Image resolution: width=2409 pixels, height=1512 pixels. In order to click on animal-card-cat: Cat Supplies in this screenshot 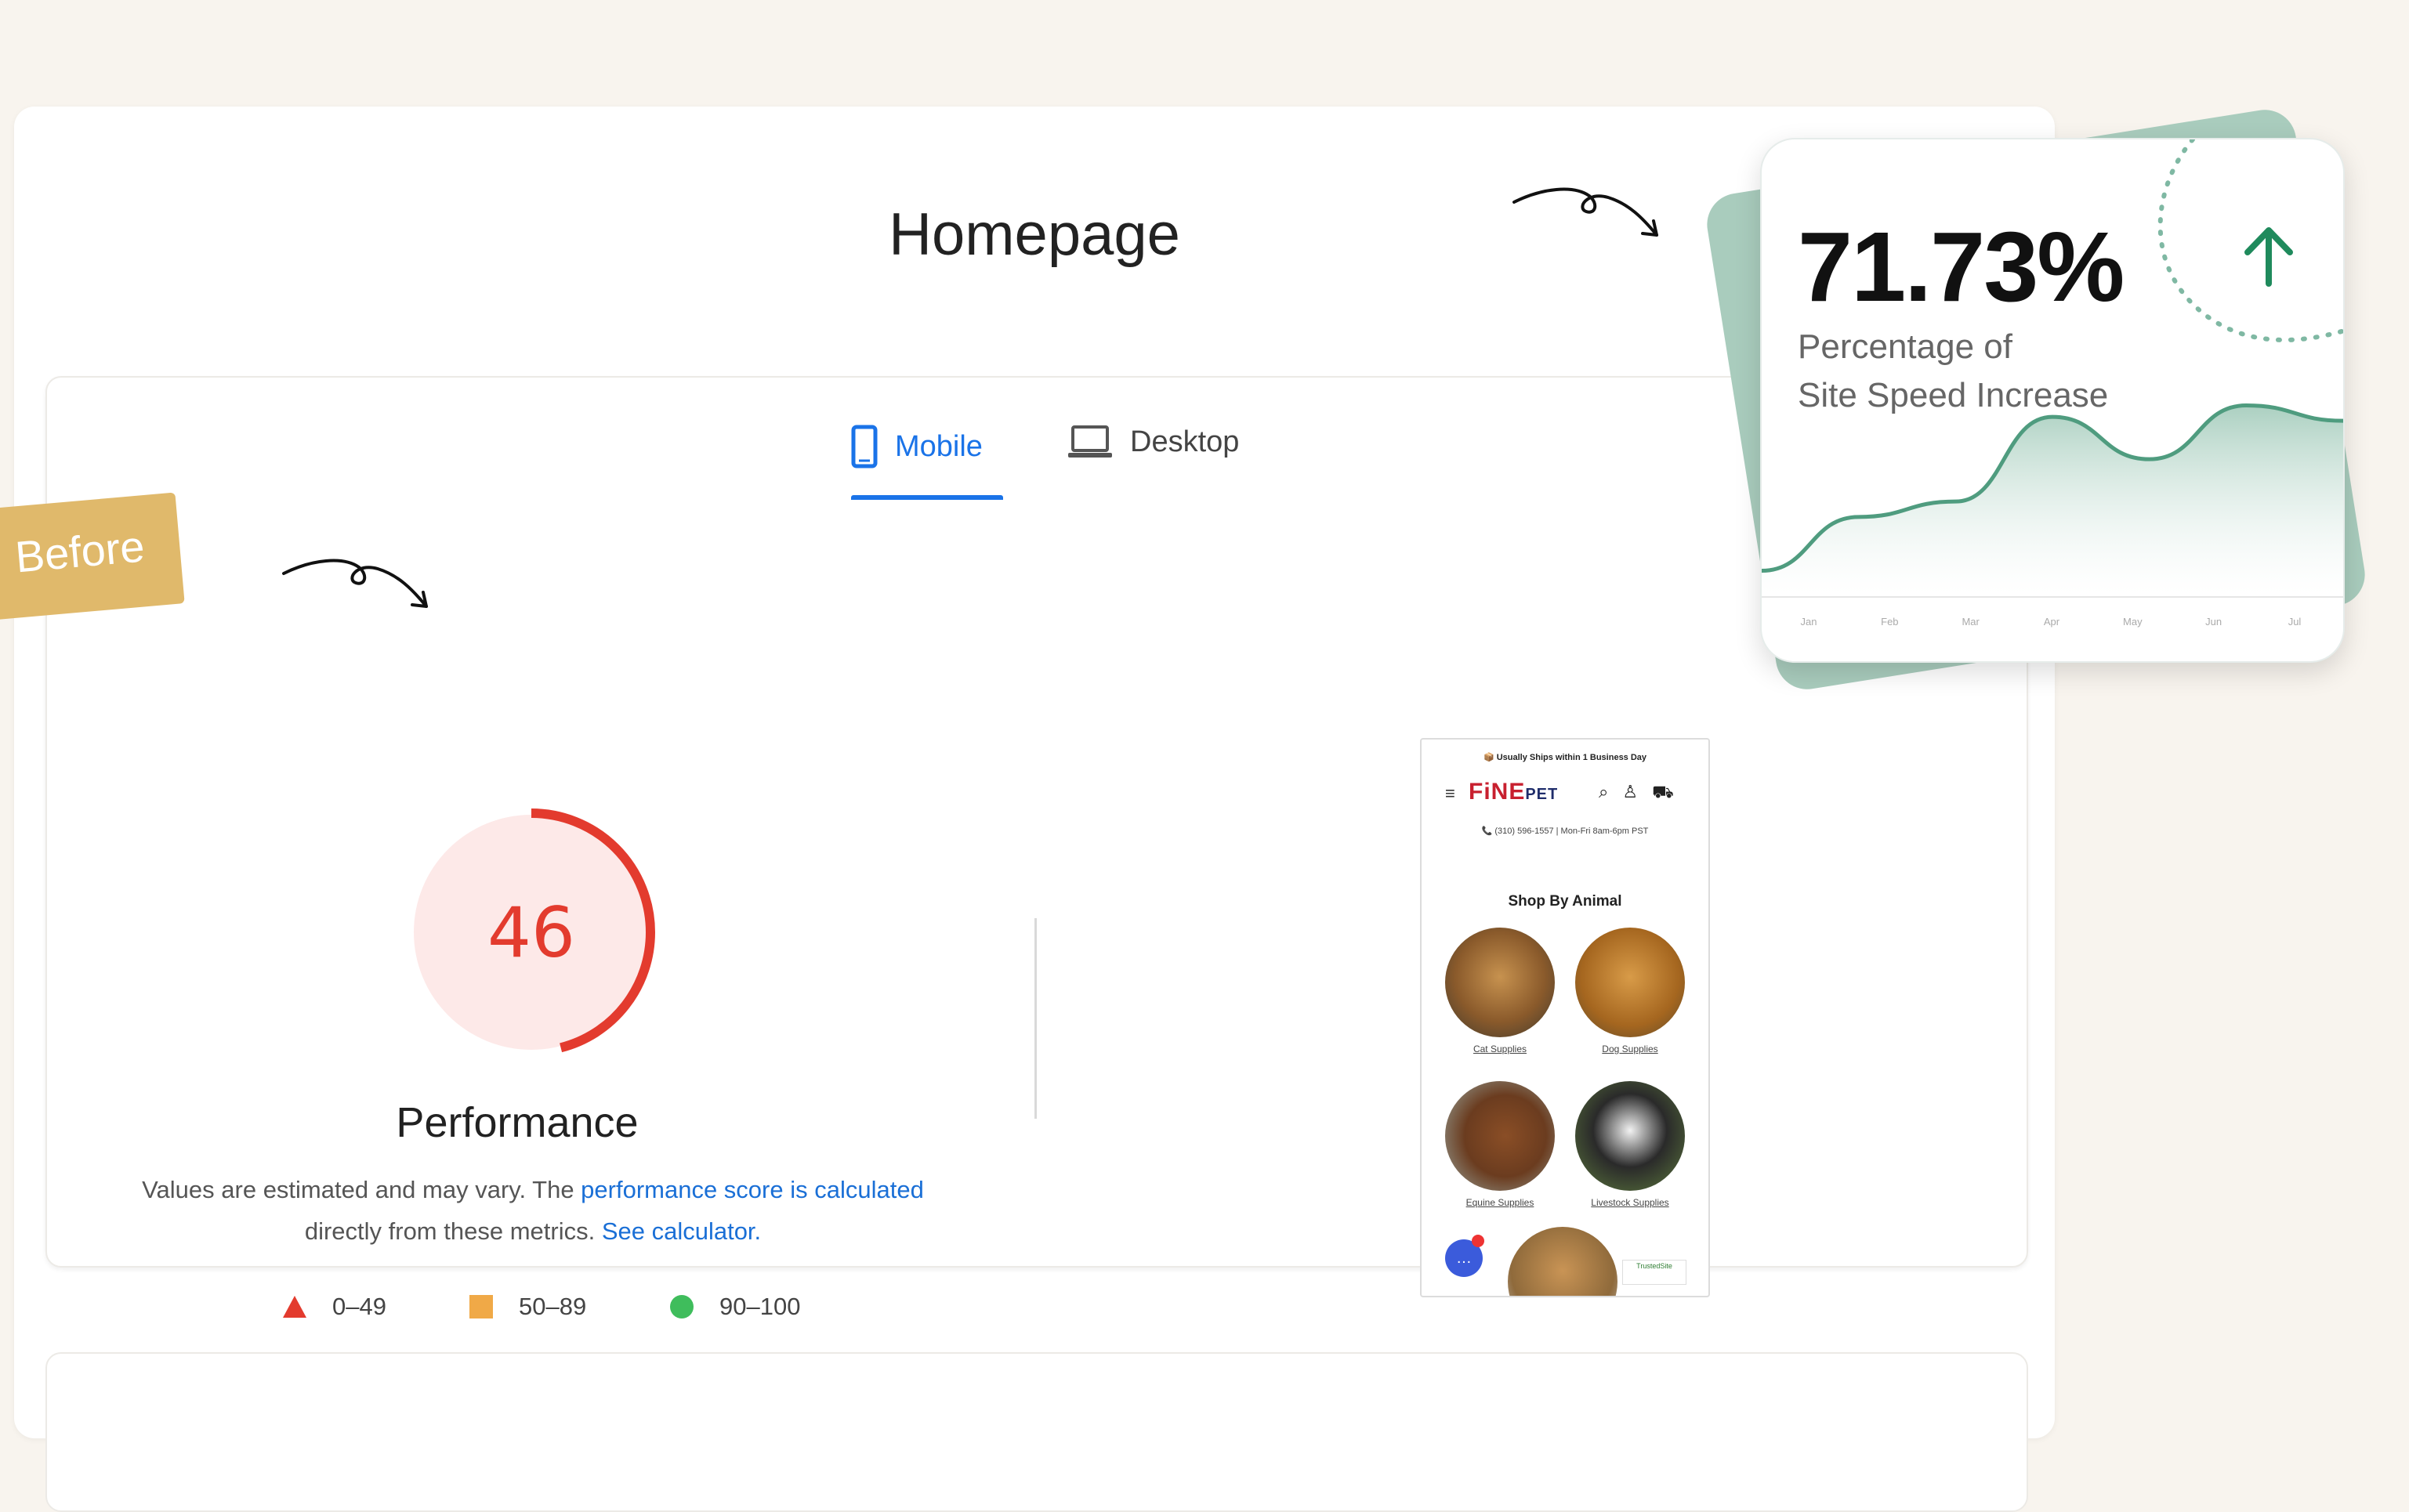, I will do `click(1500, 991)`.